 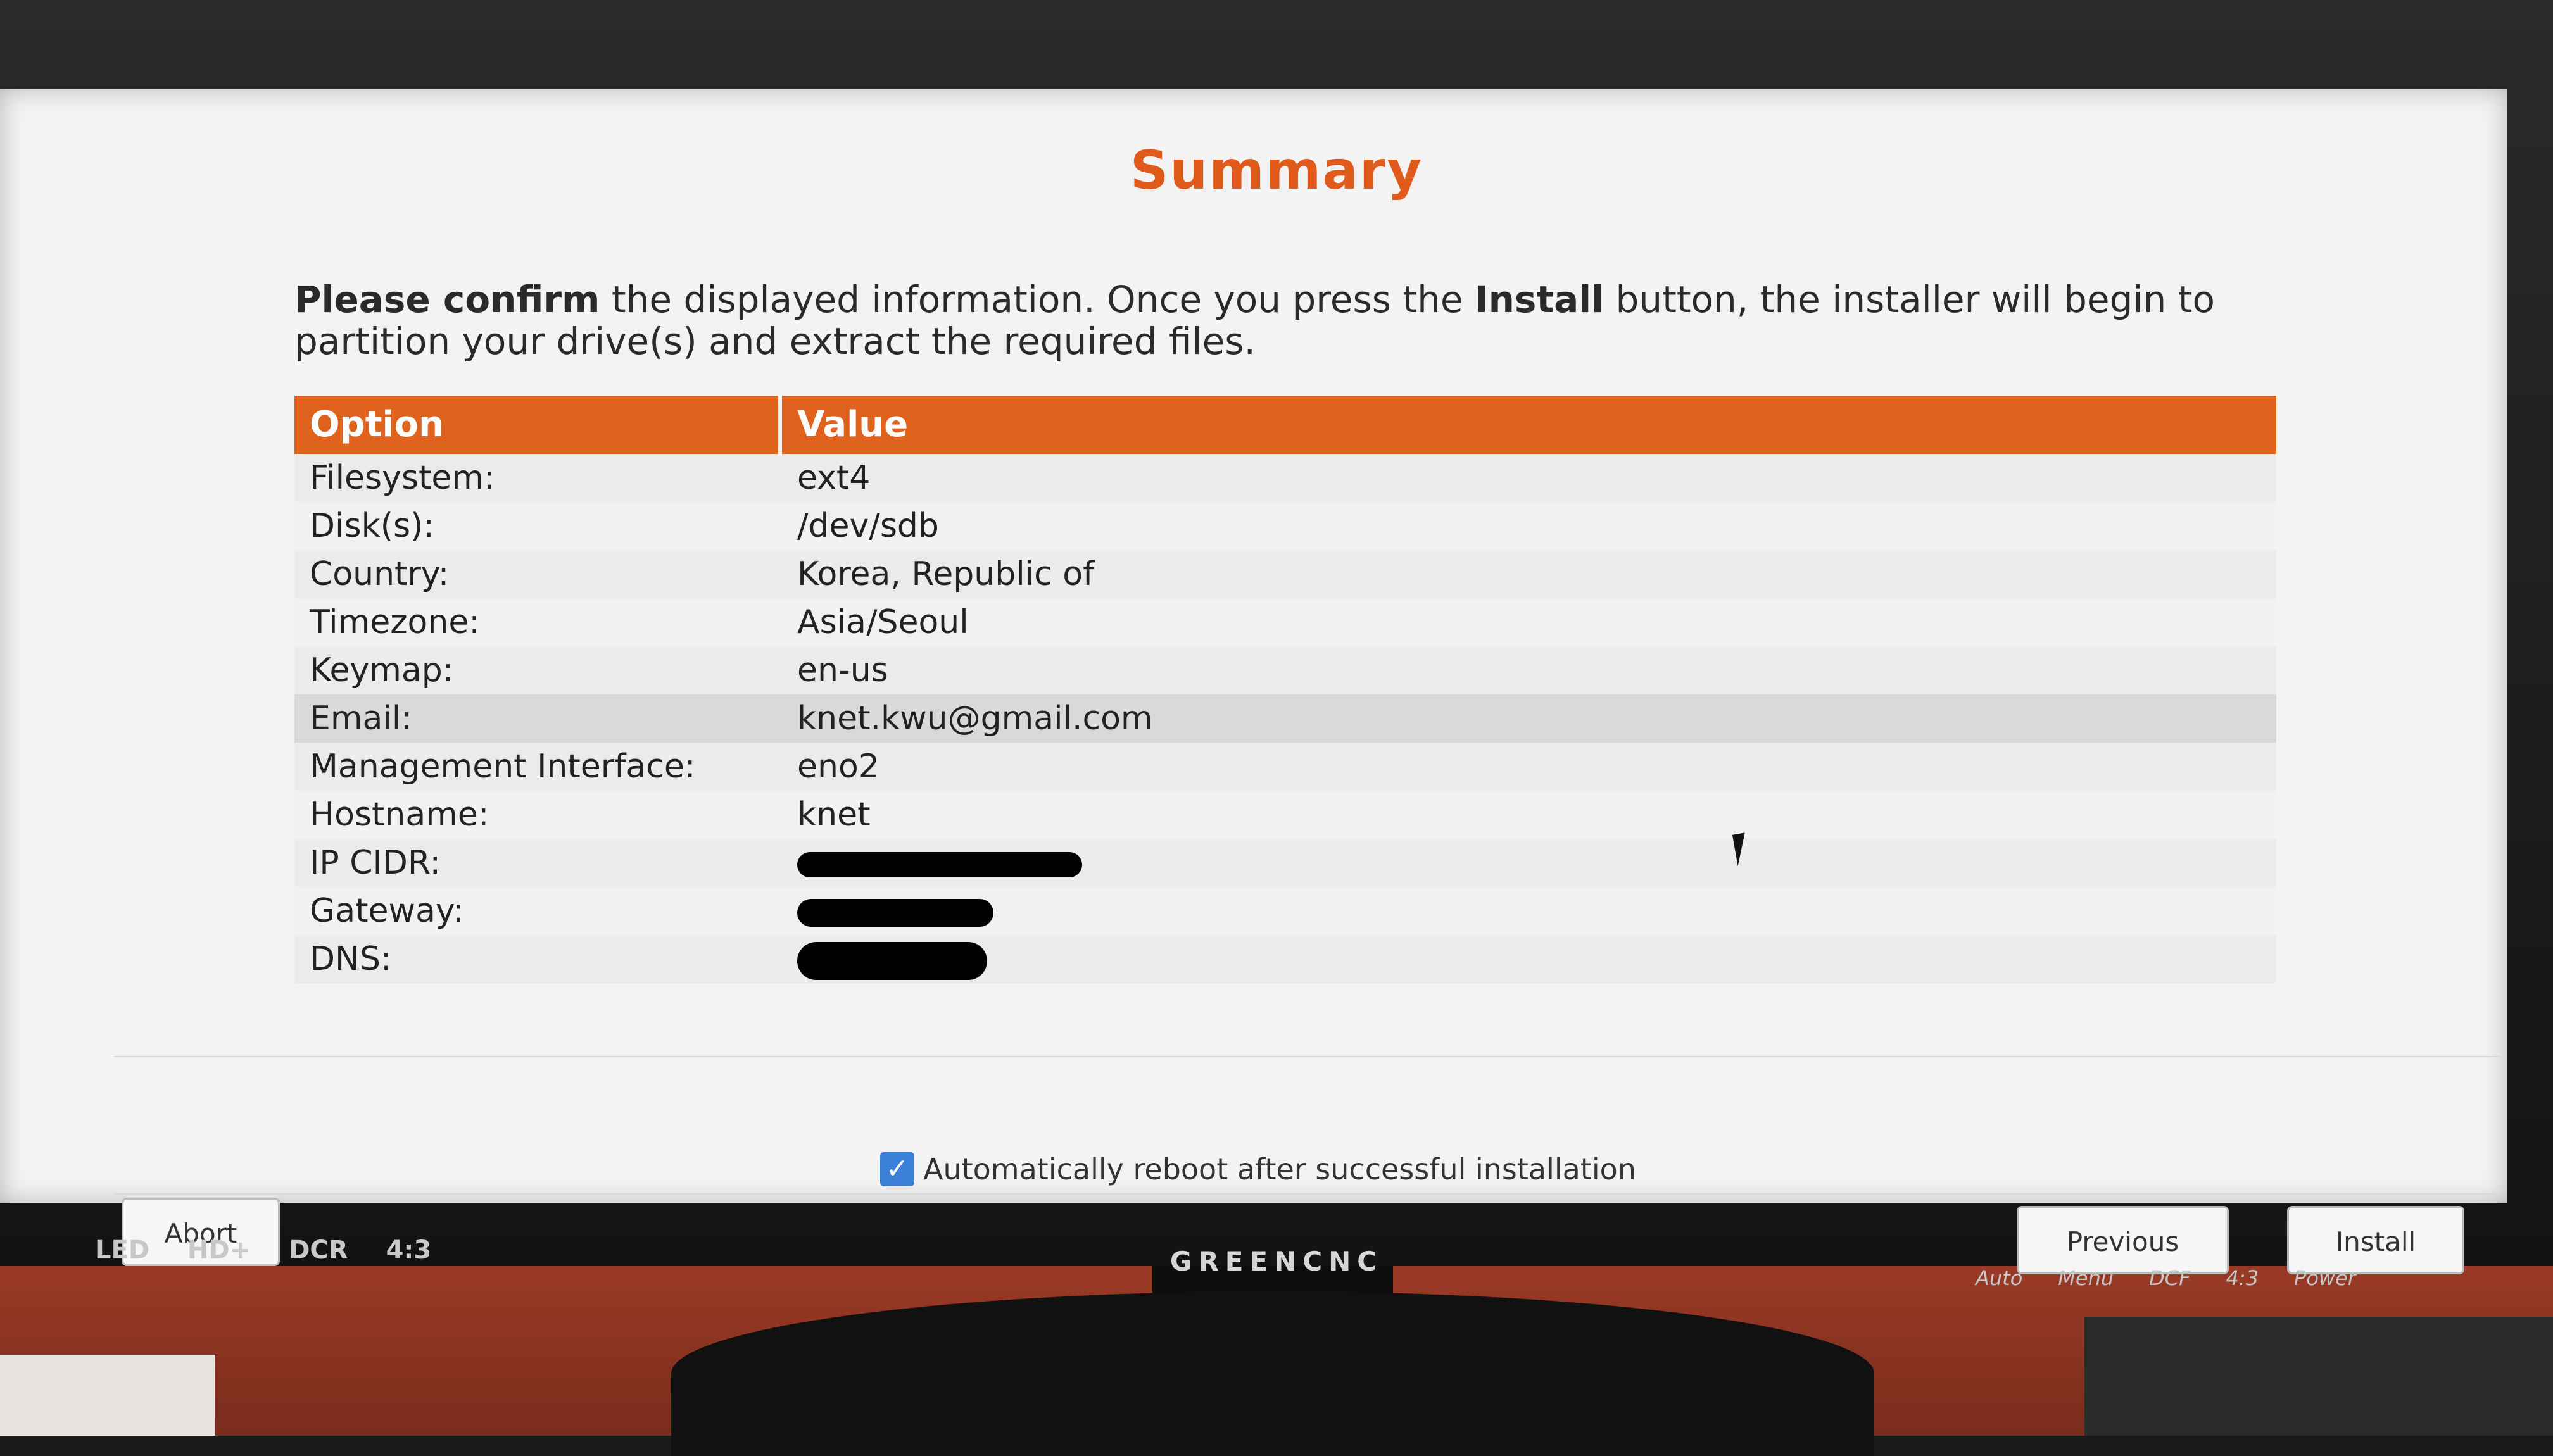 What do you see at coordinates (382, 670) in the screenshot?
I see `option-cell: Keymap:` at bounding box center [382, 670].